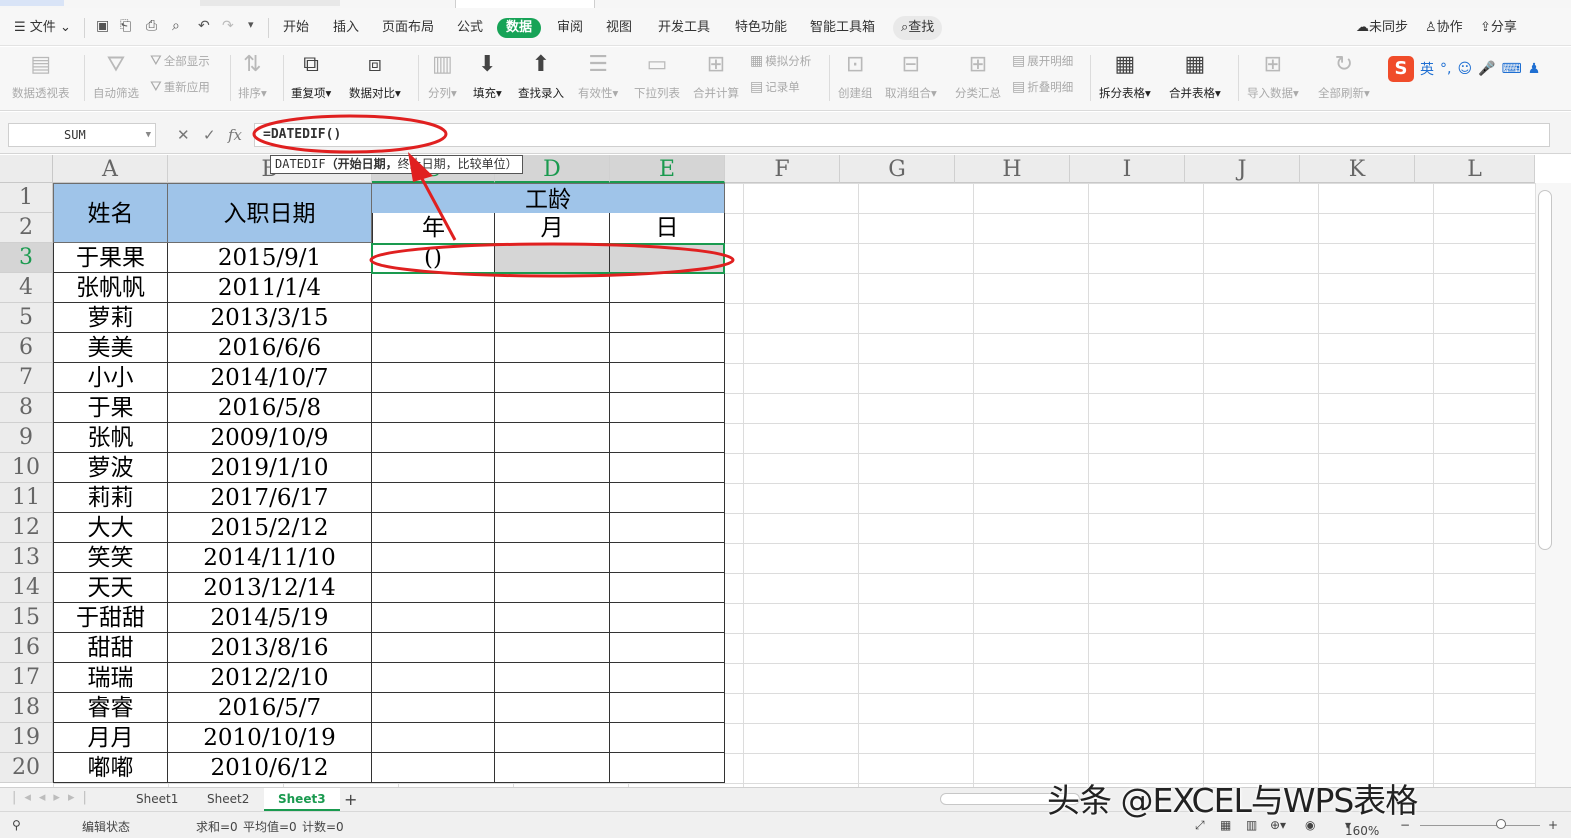  What do you see at coordinates (855, 76) in the screenshot?
I see `create-group-button: ⊡ 创建组` at bounding box center [855, 76].